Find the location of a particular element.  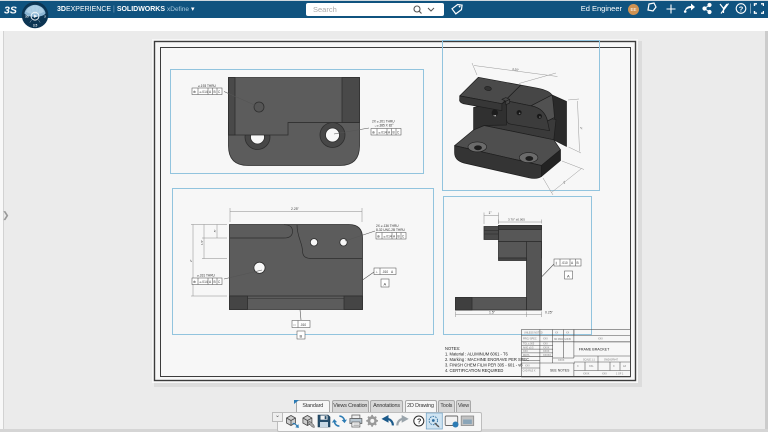

svg-text: FRAME BRACKET is located at coordinates (594, 350).